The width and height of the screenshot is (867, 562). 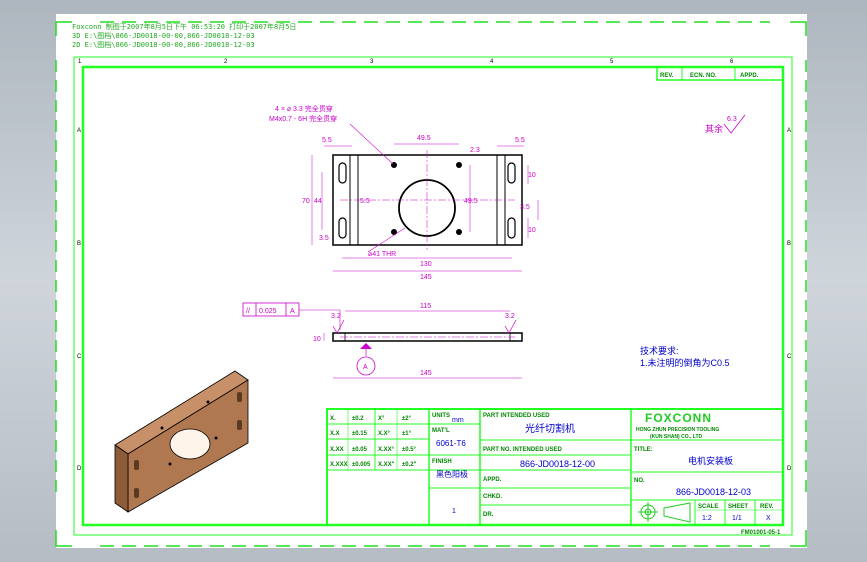 What do you see at coordinates (426, 277) in the screenshot?
I see `dim-width-total: 145` at bounding box center [426, 277].